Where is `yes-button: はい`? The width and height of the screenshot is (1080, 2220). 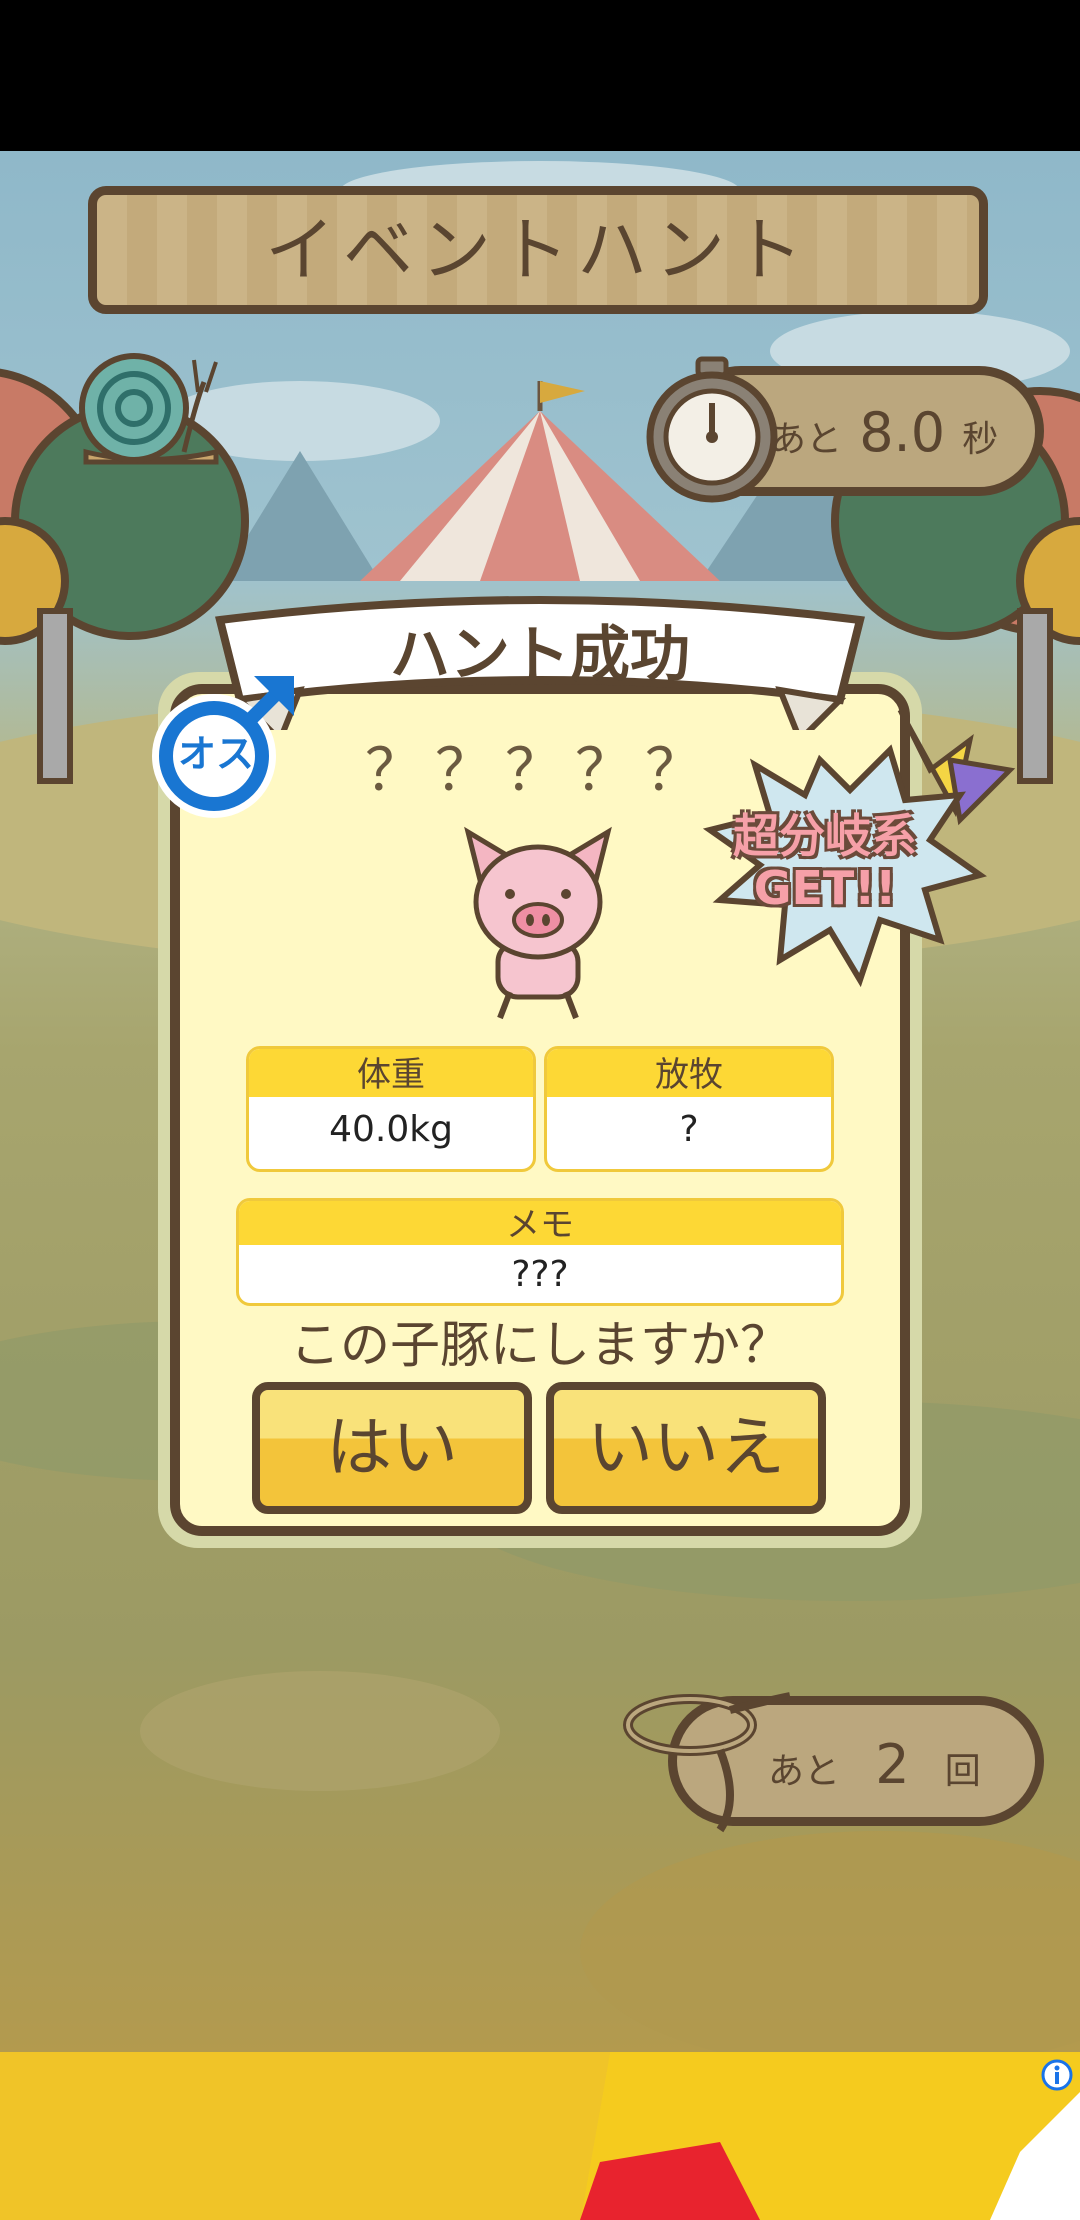
yes-button: はい is located at coordinates (392, 1448).